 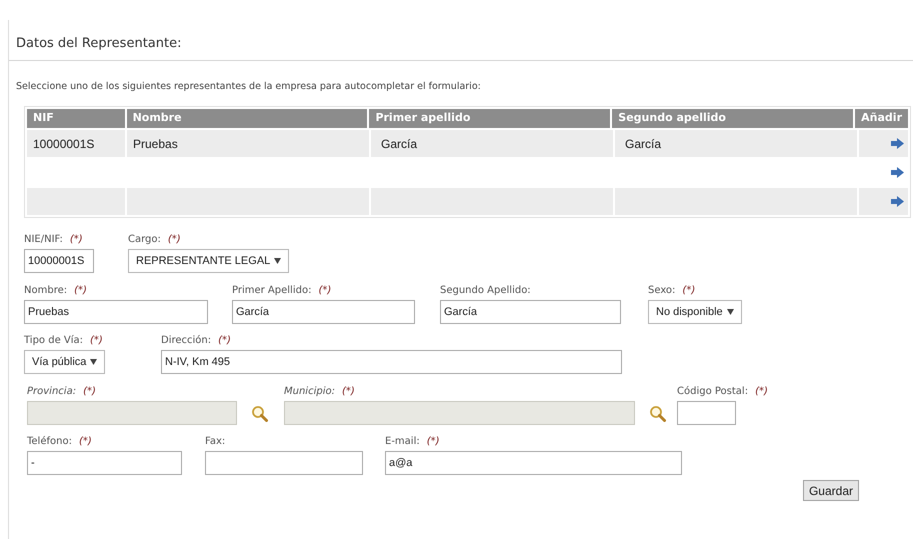 I want to click on table-cell: 10000001S, so click(x=76, y=143).